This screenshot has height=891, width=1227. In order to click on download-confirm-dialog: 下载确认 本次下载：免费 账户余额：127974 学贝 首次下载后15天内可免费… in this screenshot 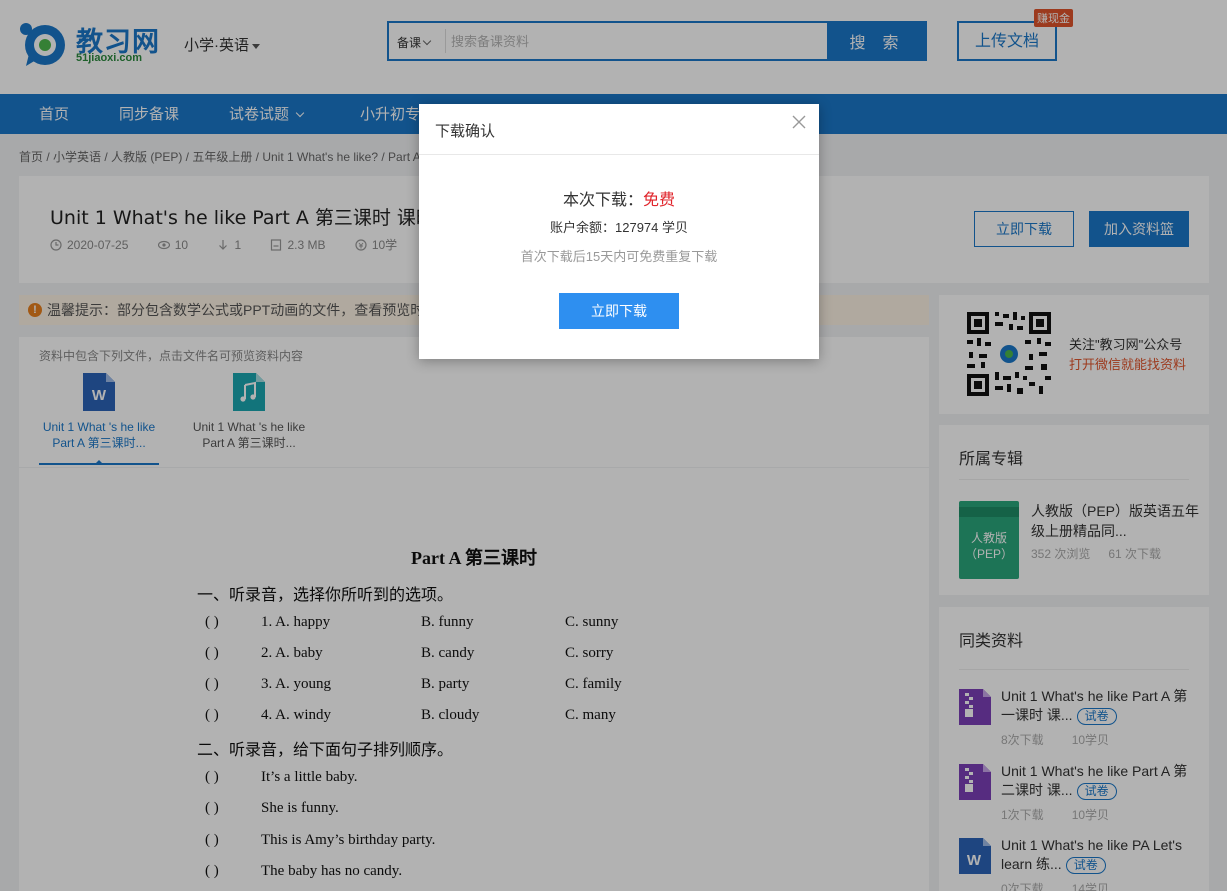, I will do `click(619, 231)`.